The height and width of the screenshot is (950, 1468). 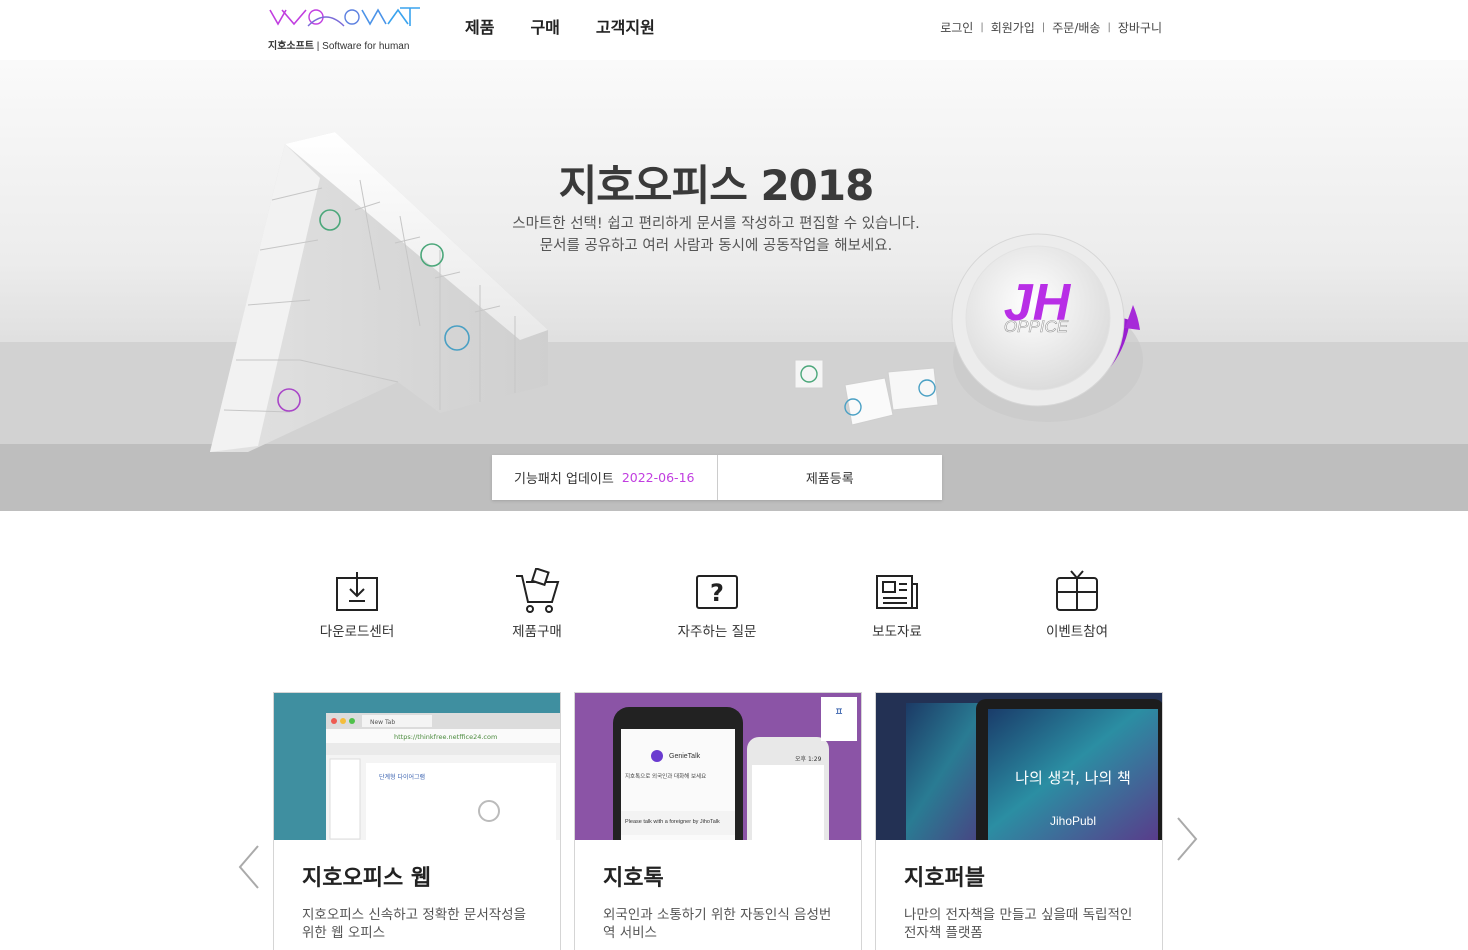 I want to click on hero-desc-line1: 스마트한 선택! 쉽고 편리하게 문서를 작성하고 편집할 수 있습니다., so click(x=716, y=224).